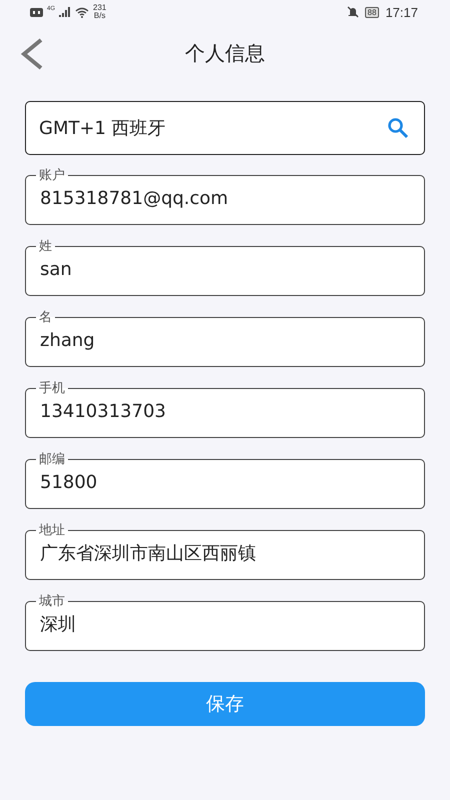  What do you see at coordinates (225, 409) in the screenshot?
I see `input-field: 手机 13410313703` at bounding box center [225, 409].